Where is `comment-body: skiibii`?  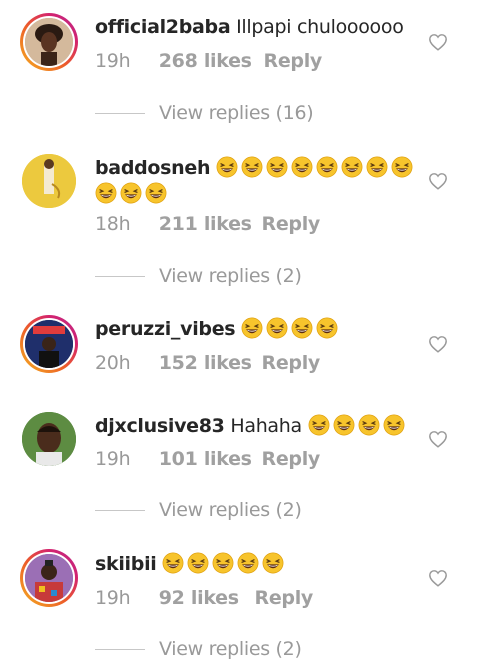
comment-body: skiibii is located at coordinates (191, 563).